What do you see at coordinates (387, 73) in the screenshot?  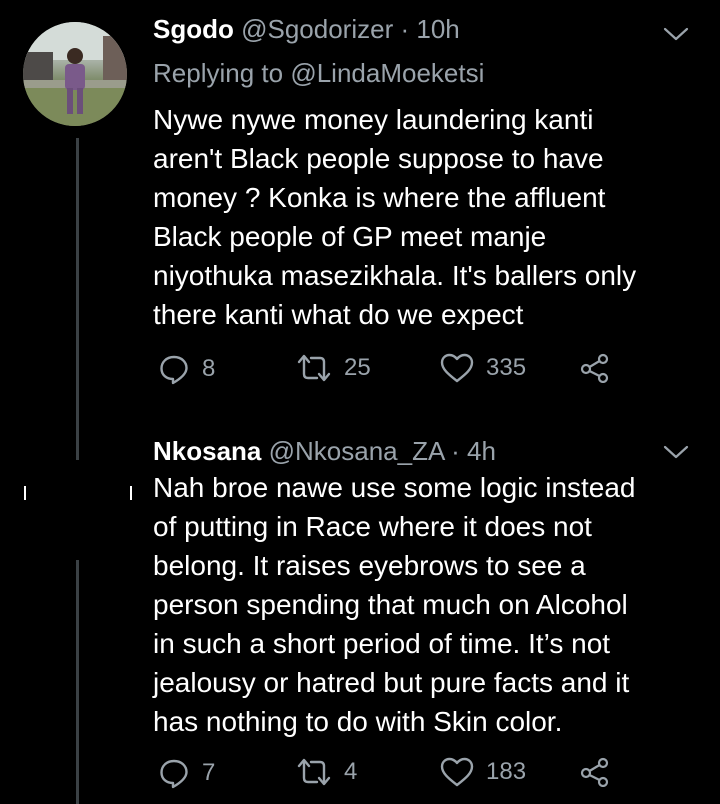 I see `replying-to-handle: @LindaMoeketsi` at bounding box center [387, 73].